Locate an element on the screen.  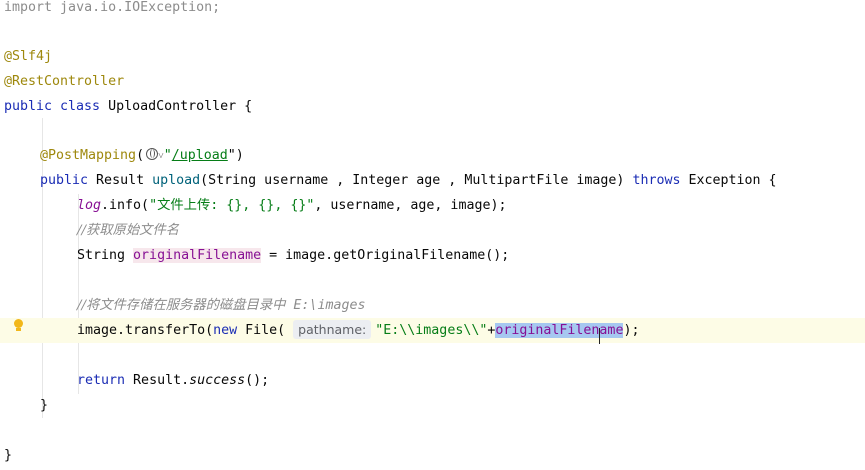
comment-text: //获取原始文件名 is located at coordinates (128, 230).